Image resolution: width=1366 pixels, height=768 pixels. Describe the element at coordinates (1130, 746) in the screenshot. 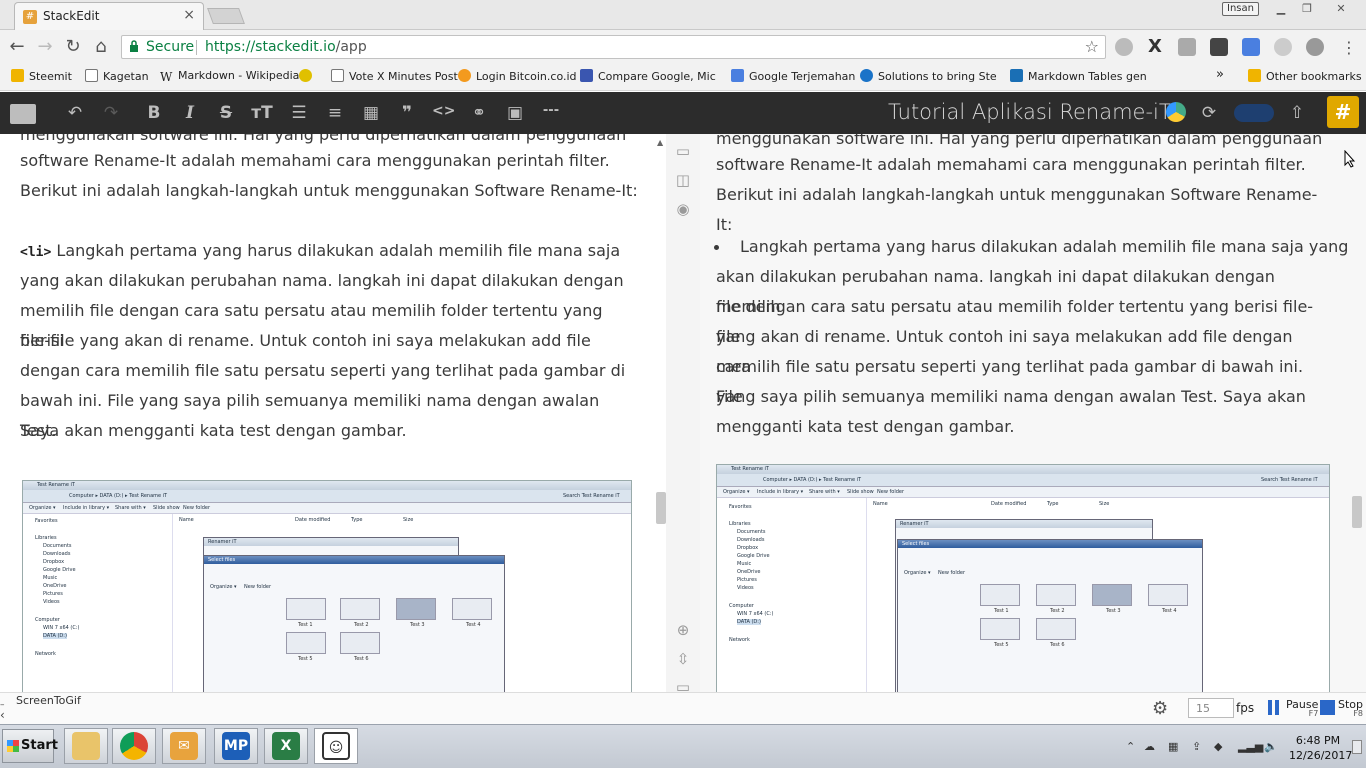

I see `tray-expand-icon: ⌃` at that location.